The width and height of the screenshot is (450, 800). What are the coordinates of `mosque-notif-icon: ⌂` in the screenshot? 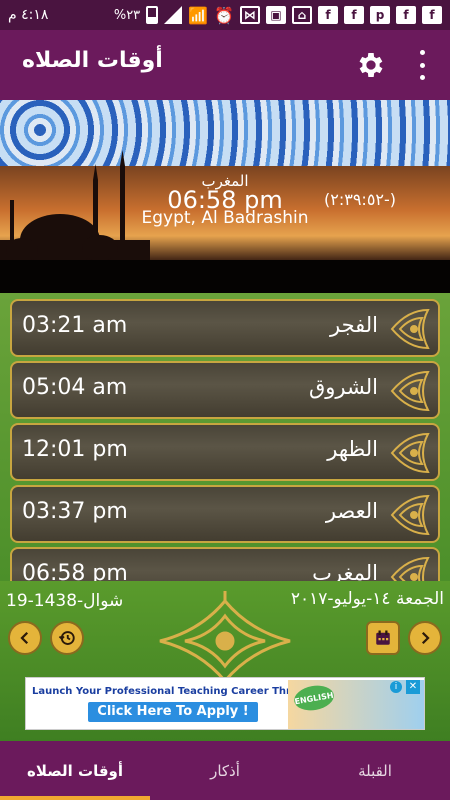 It's located at (302, 15).